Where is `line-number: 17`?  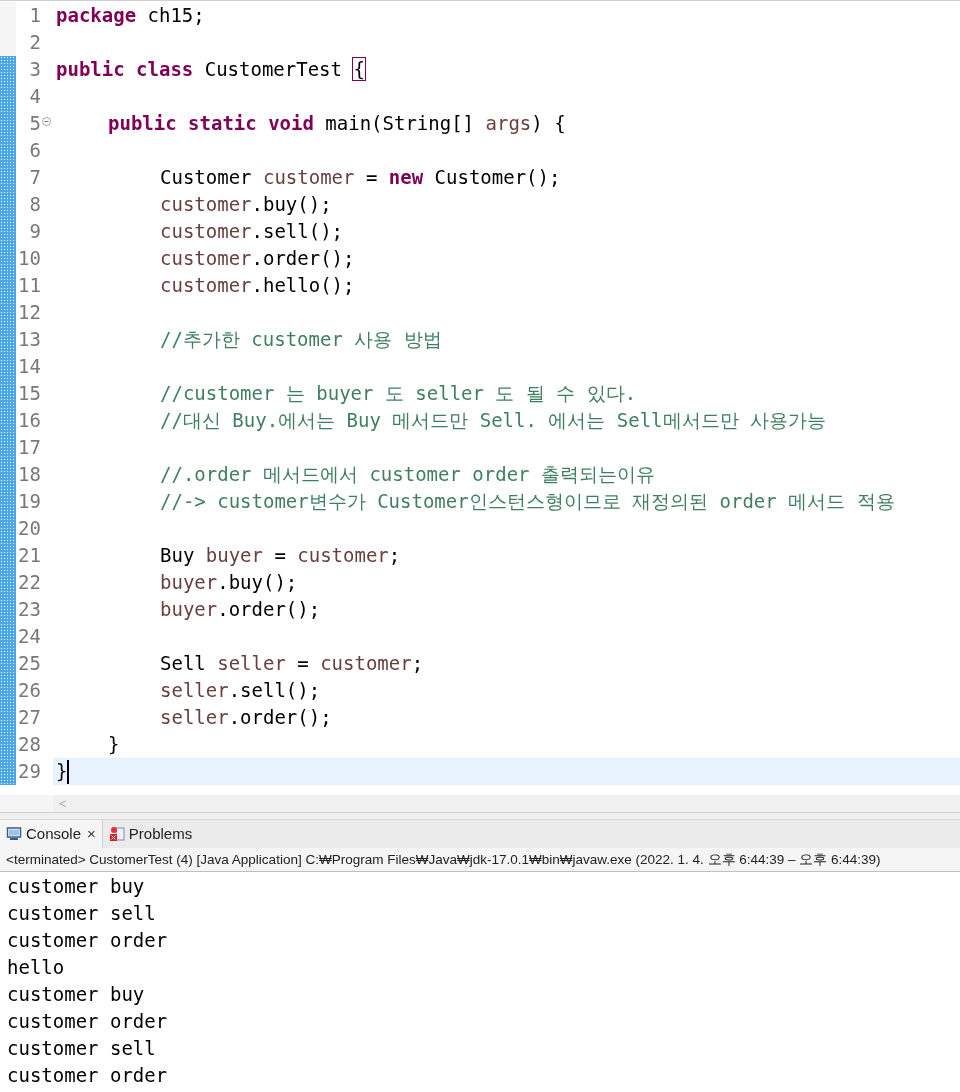 line-number: 17 is located at coordinates (29, 448).